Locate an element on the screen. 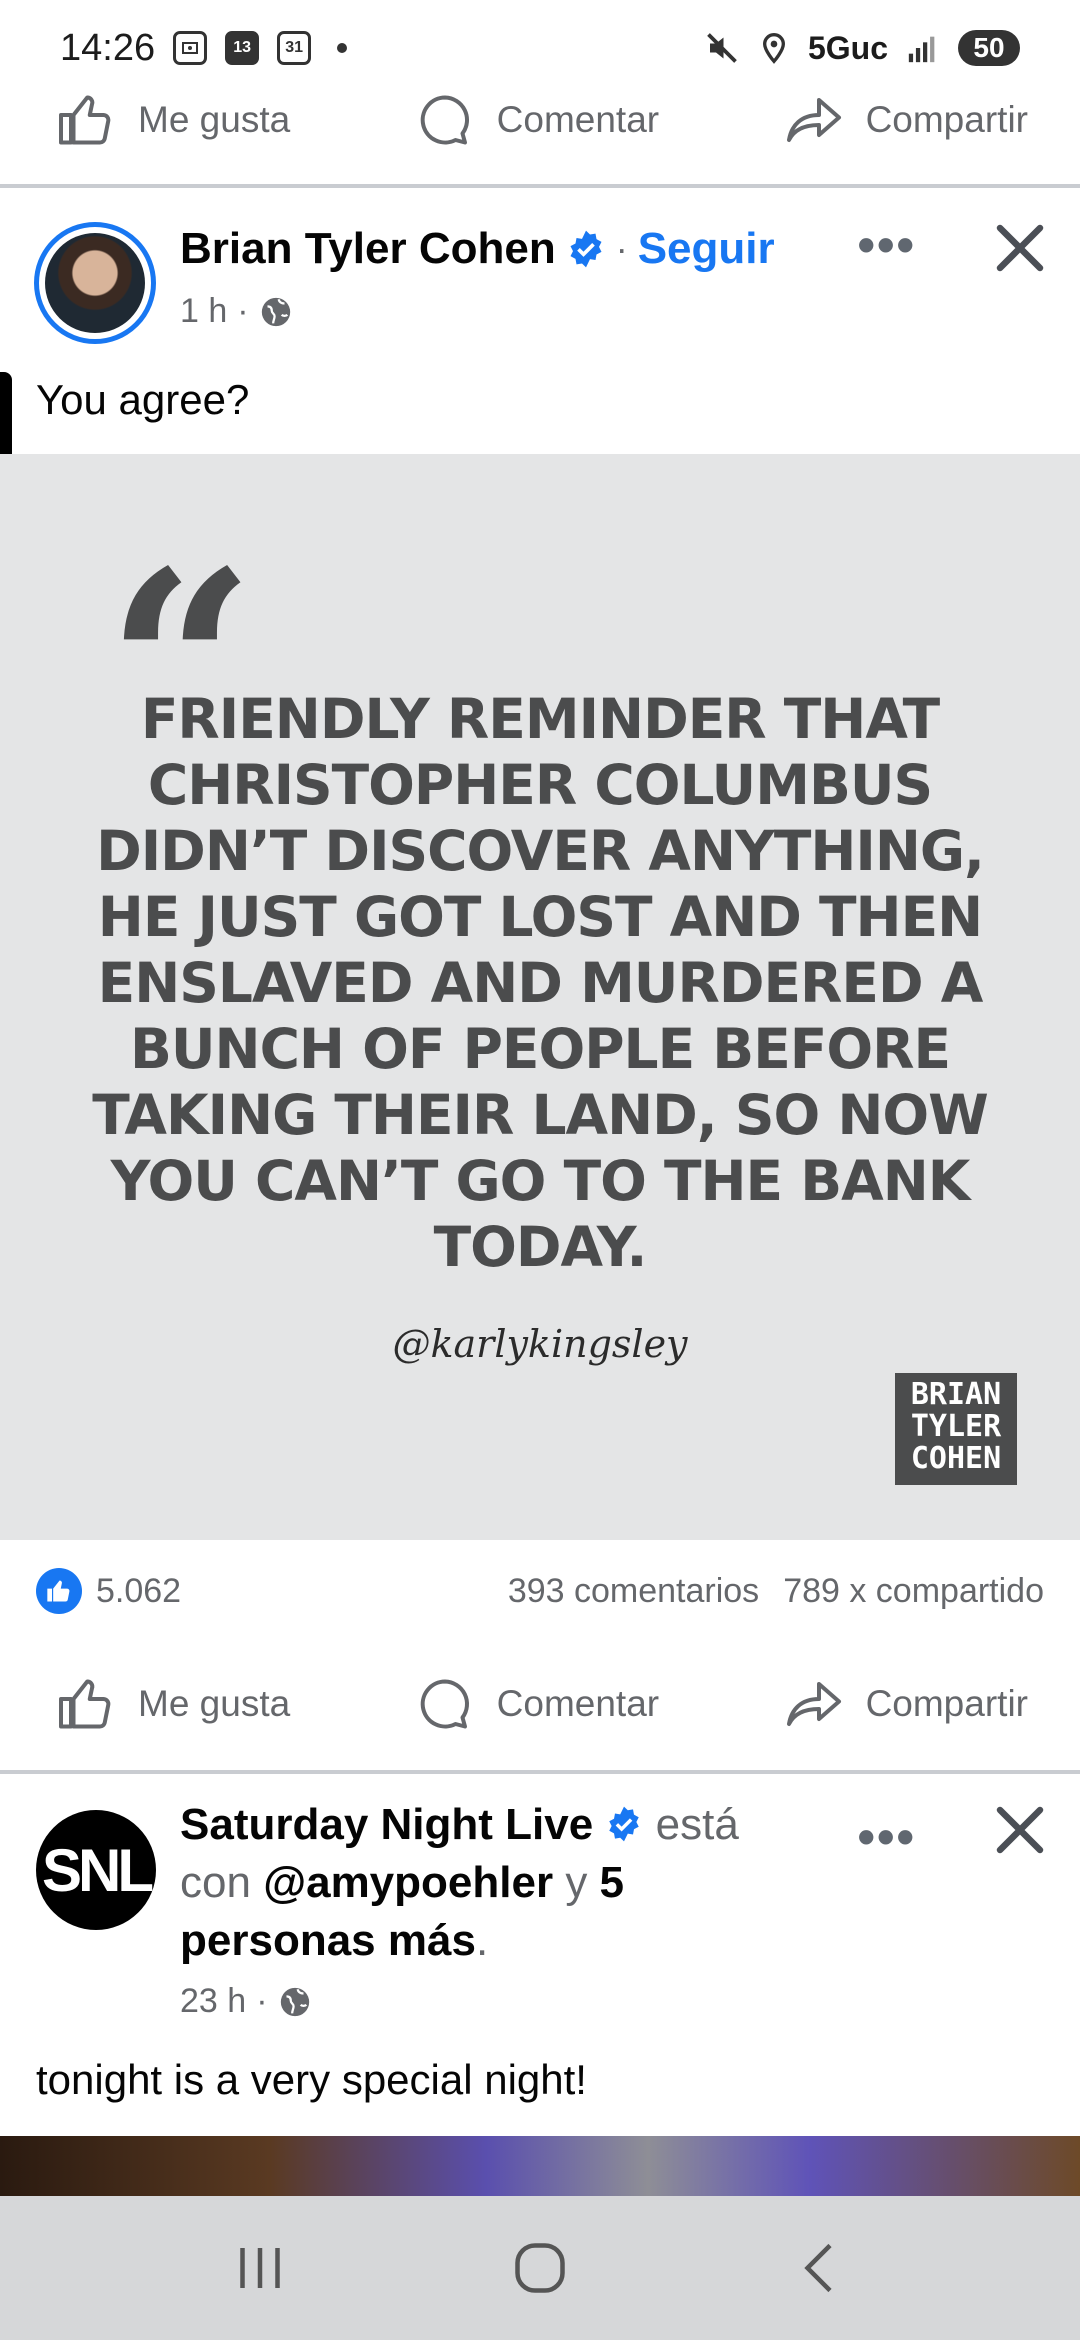 Image resolution: width=1080 pixels, height=2340 pixels. logo-line-3: COHEN is located at coordinates (956, 1458).